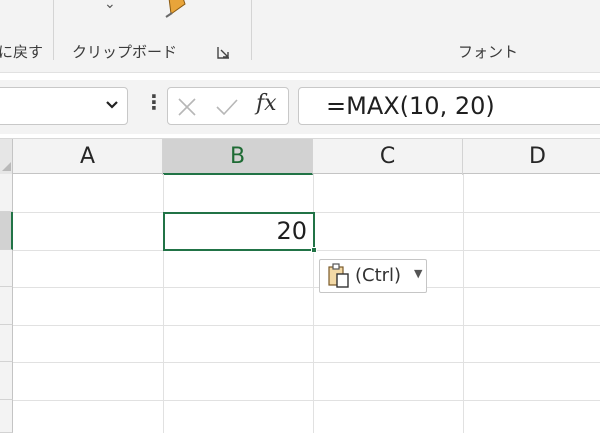  Describe the element at coordinates (266, 103) in the screenshot. I see `fx-icon: fx` at that location.